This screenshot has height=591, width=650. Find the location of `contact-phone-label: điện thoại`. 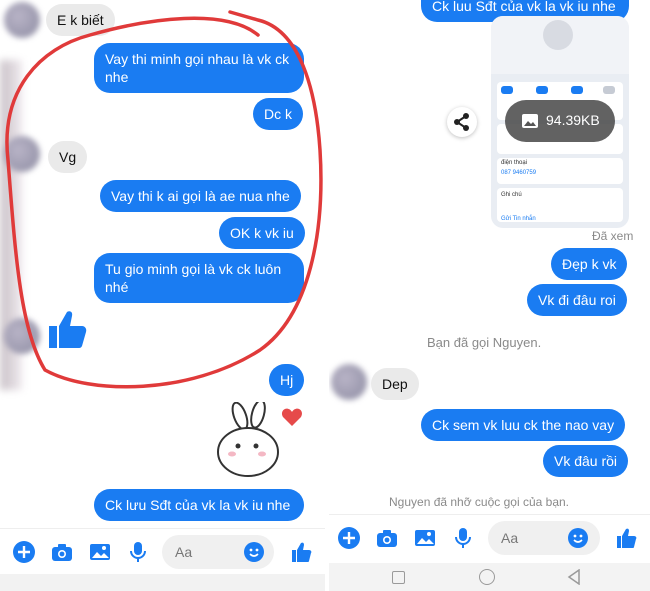

contact-phone-label: điện thoại is located at coordinates (514, 163).